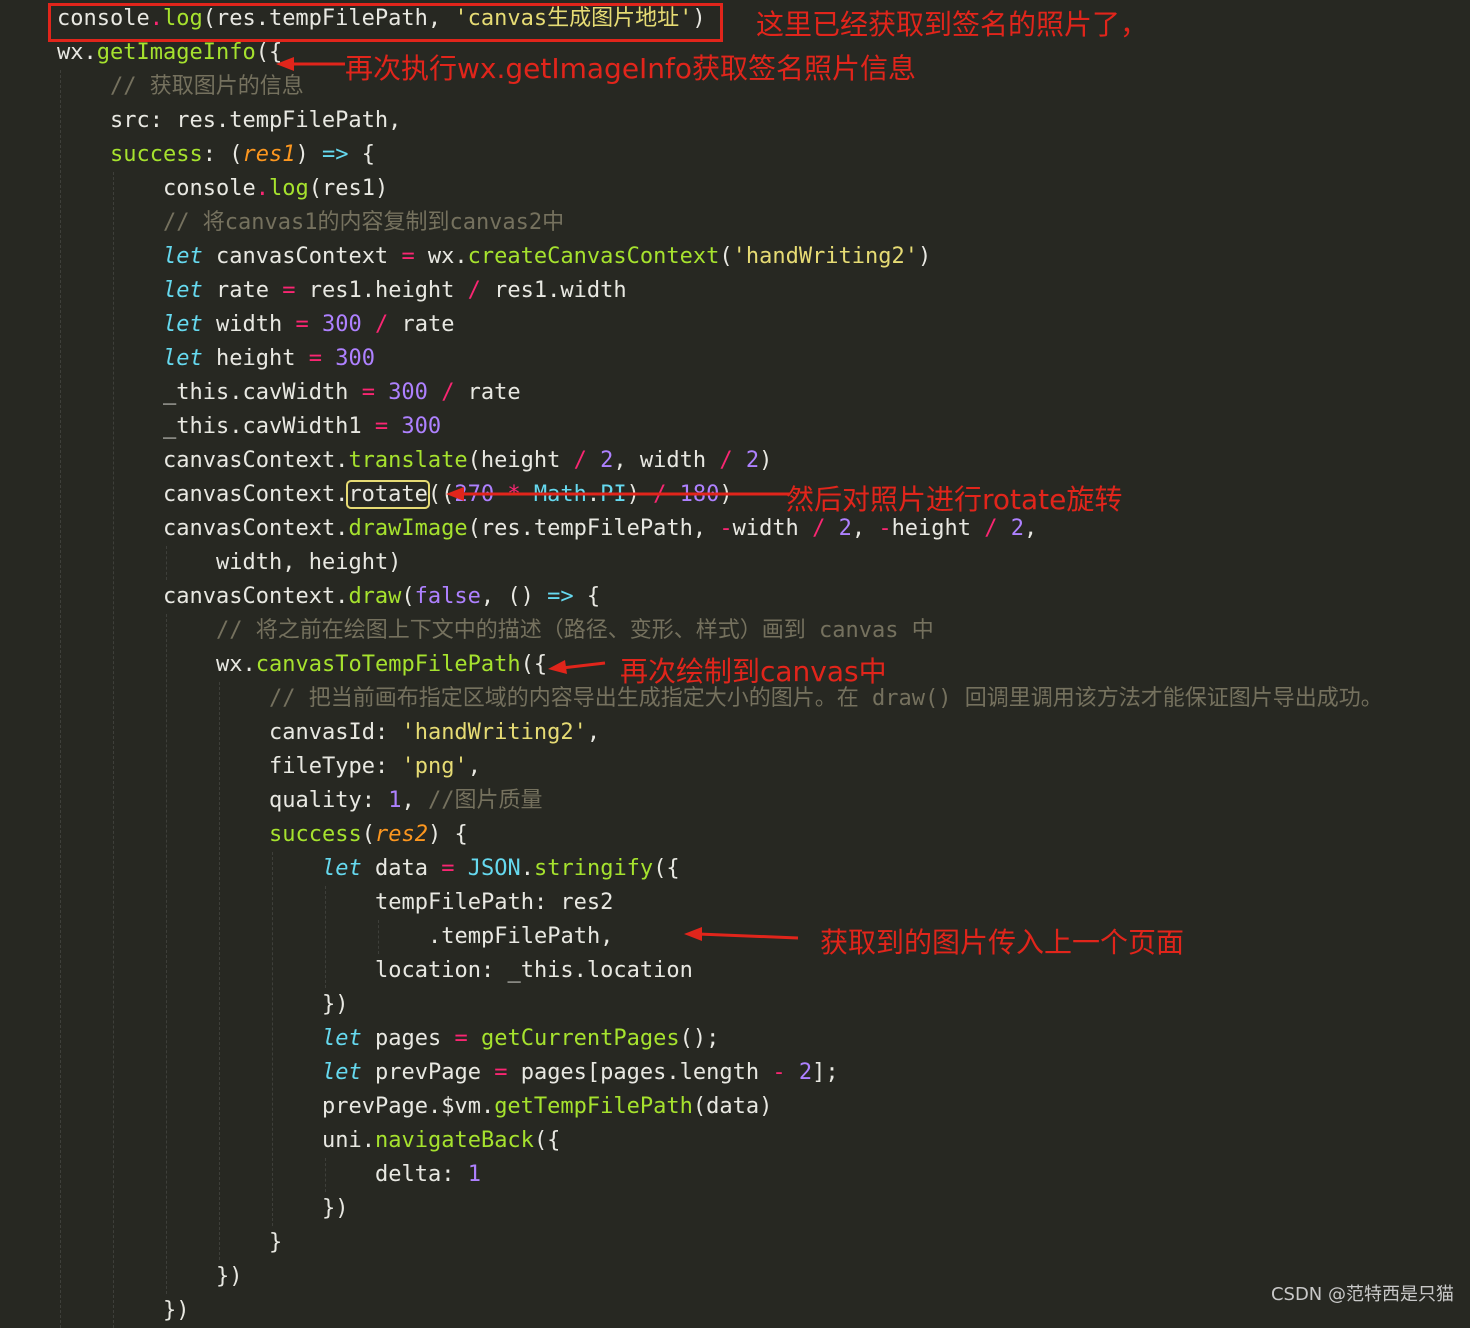 This screenshot has width=1470, height=1328. Describe the element at coordinates (1002, 942) in the screenshot. I see `annotation-pass-previous-page: 获取到的图片传入上一个页面` at that location.